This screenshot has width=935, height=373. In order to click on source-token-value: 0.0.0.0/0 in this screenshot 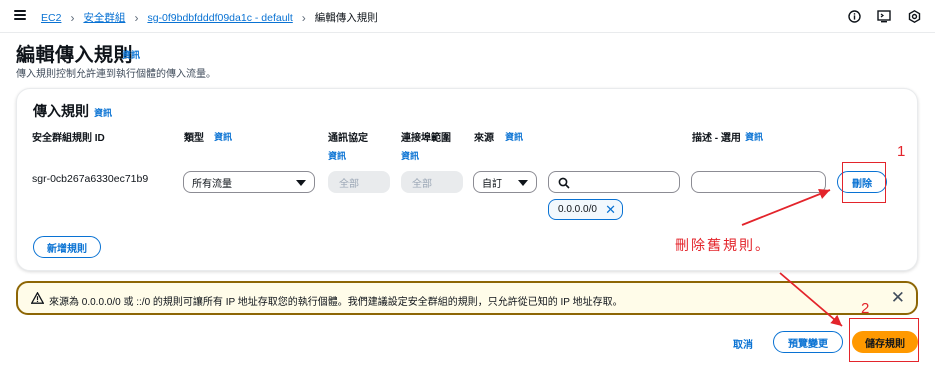, I will do `click(577, 209)`.